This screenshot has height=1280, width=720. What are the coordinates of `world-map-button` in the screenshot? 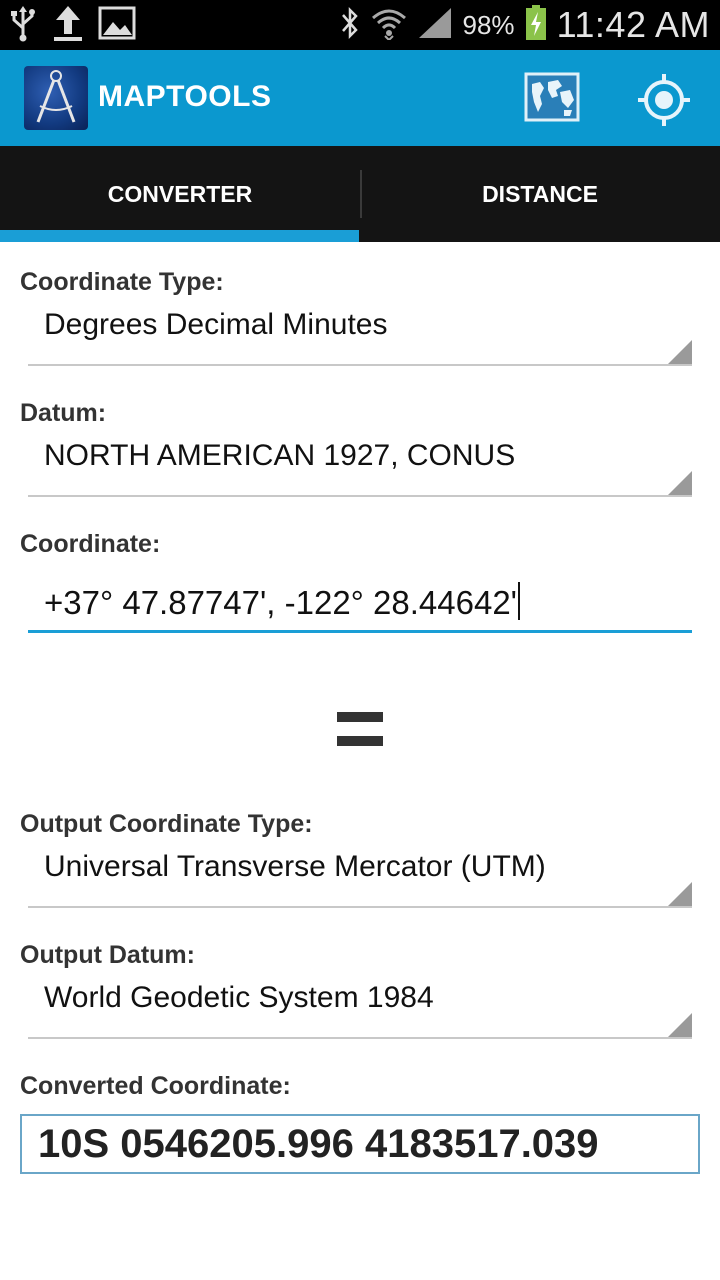 It's located at (552, 98).